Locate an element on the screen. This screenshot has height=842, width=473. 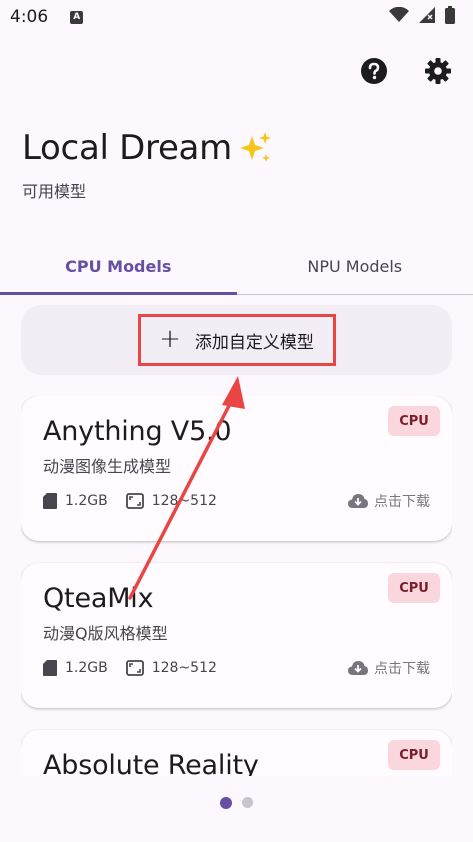
app-header: Local Dream 可用模型 is located at coordinates (148, 165).